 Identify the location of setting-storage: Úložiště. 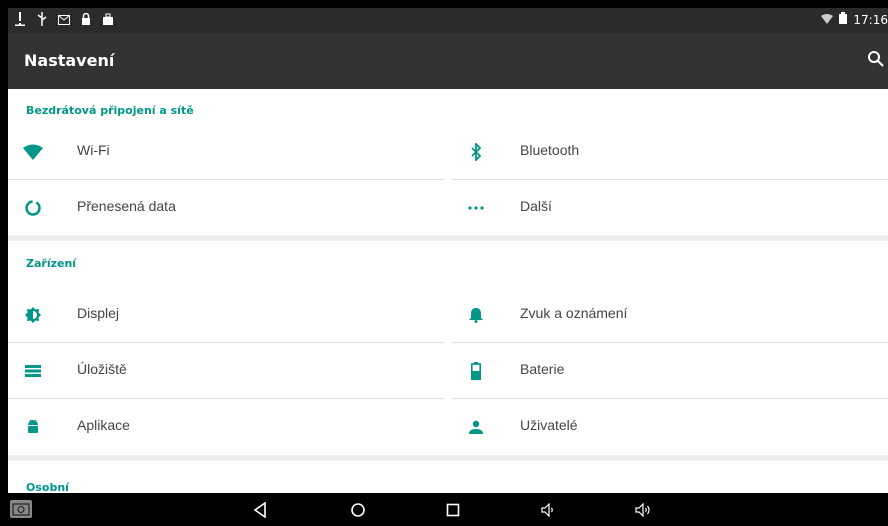
(226, 371).